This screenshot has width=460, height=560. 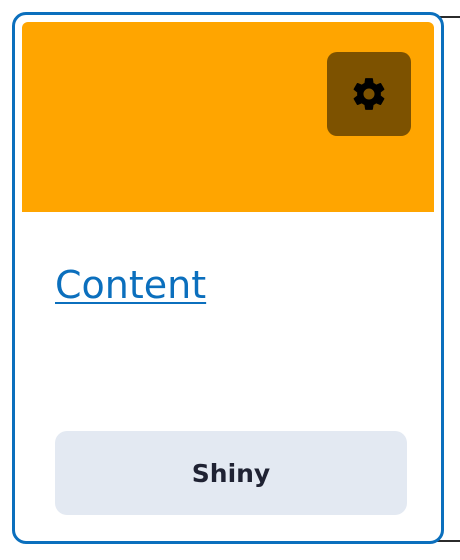 What do you see at coordinates (130, 285) in the screenshot?
I see `card-title-link: Content` at bounding box center [130, 285].